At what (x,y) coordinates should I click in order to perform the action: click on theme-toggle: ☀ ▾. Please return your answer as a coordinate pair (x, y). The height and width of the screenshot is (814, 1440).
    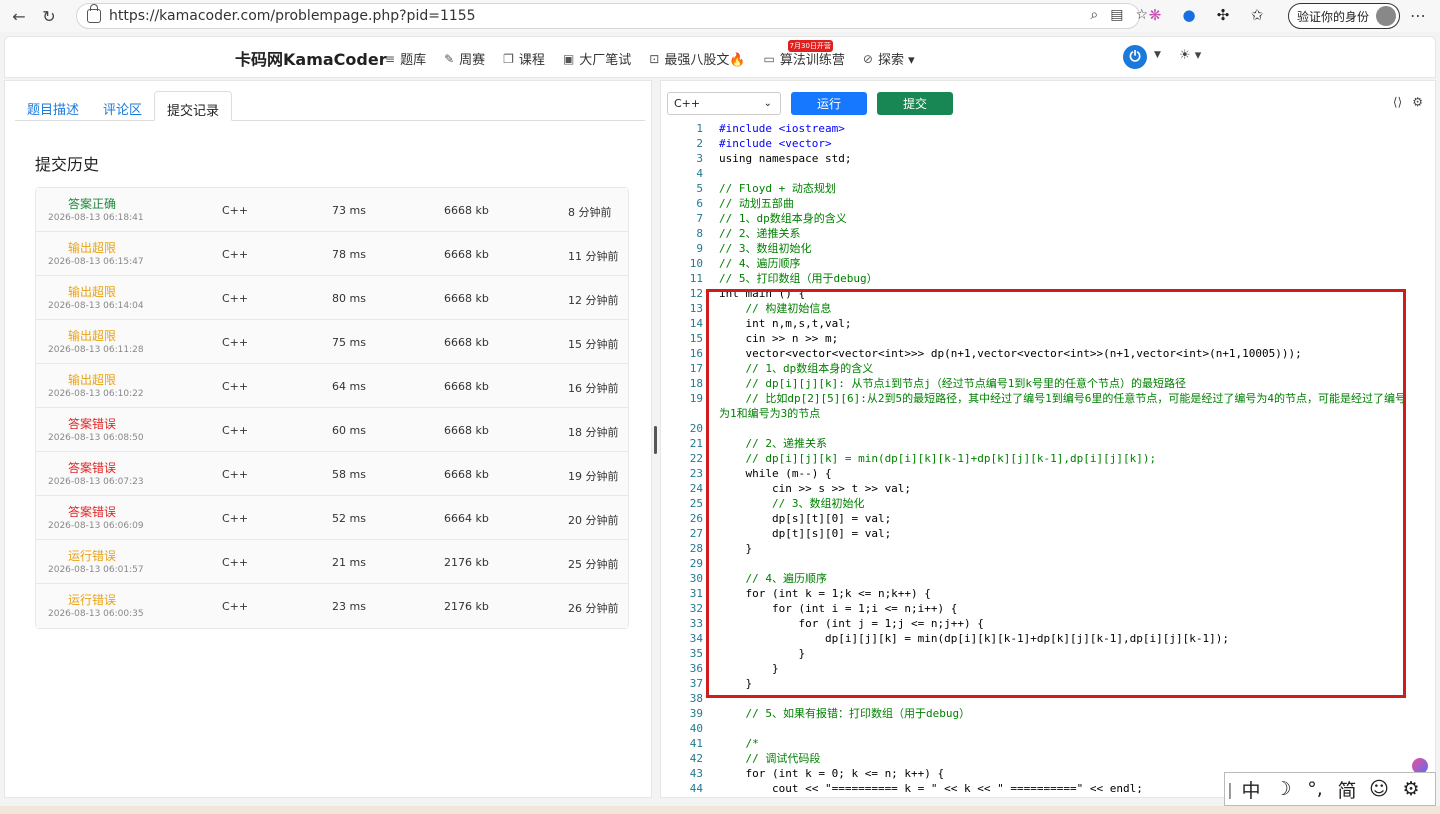
    Looking at the image, I should click on (1190, 55).